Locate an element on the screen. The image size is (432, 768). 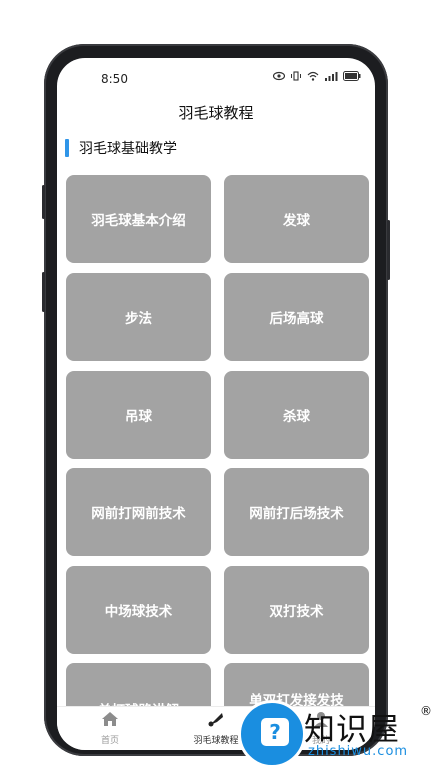
status-time: 8:50 is located at coordinates (114, 79).